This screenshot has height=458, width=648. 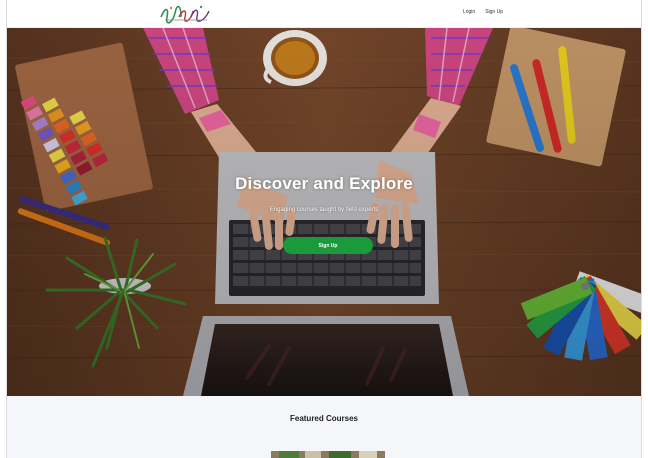 I want to click on course-card-thumbnail, so click(x=328, y=453).